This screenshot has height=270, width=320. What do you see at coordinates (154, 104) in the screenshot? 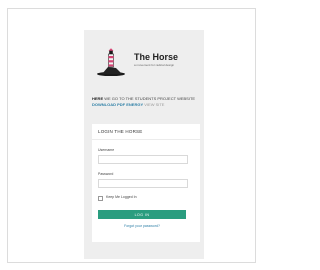
I see `notice-tag: VIEW SITE` at bounding box center [154, 104].